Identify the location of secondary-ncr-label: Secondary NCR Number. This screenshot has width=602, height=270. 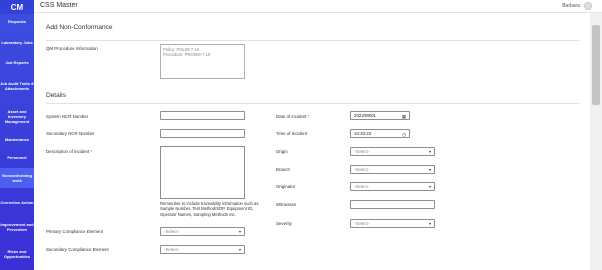
(70, 133).